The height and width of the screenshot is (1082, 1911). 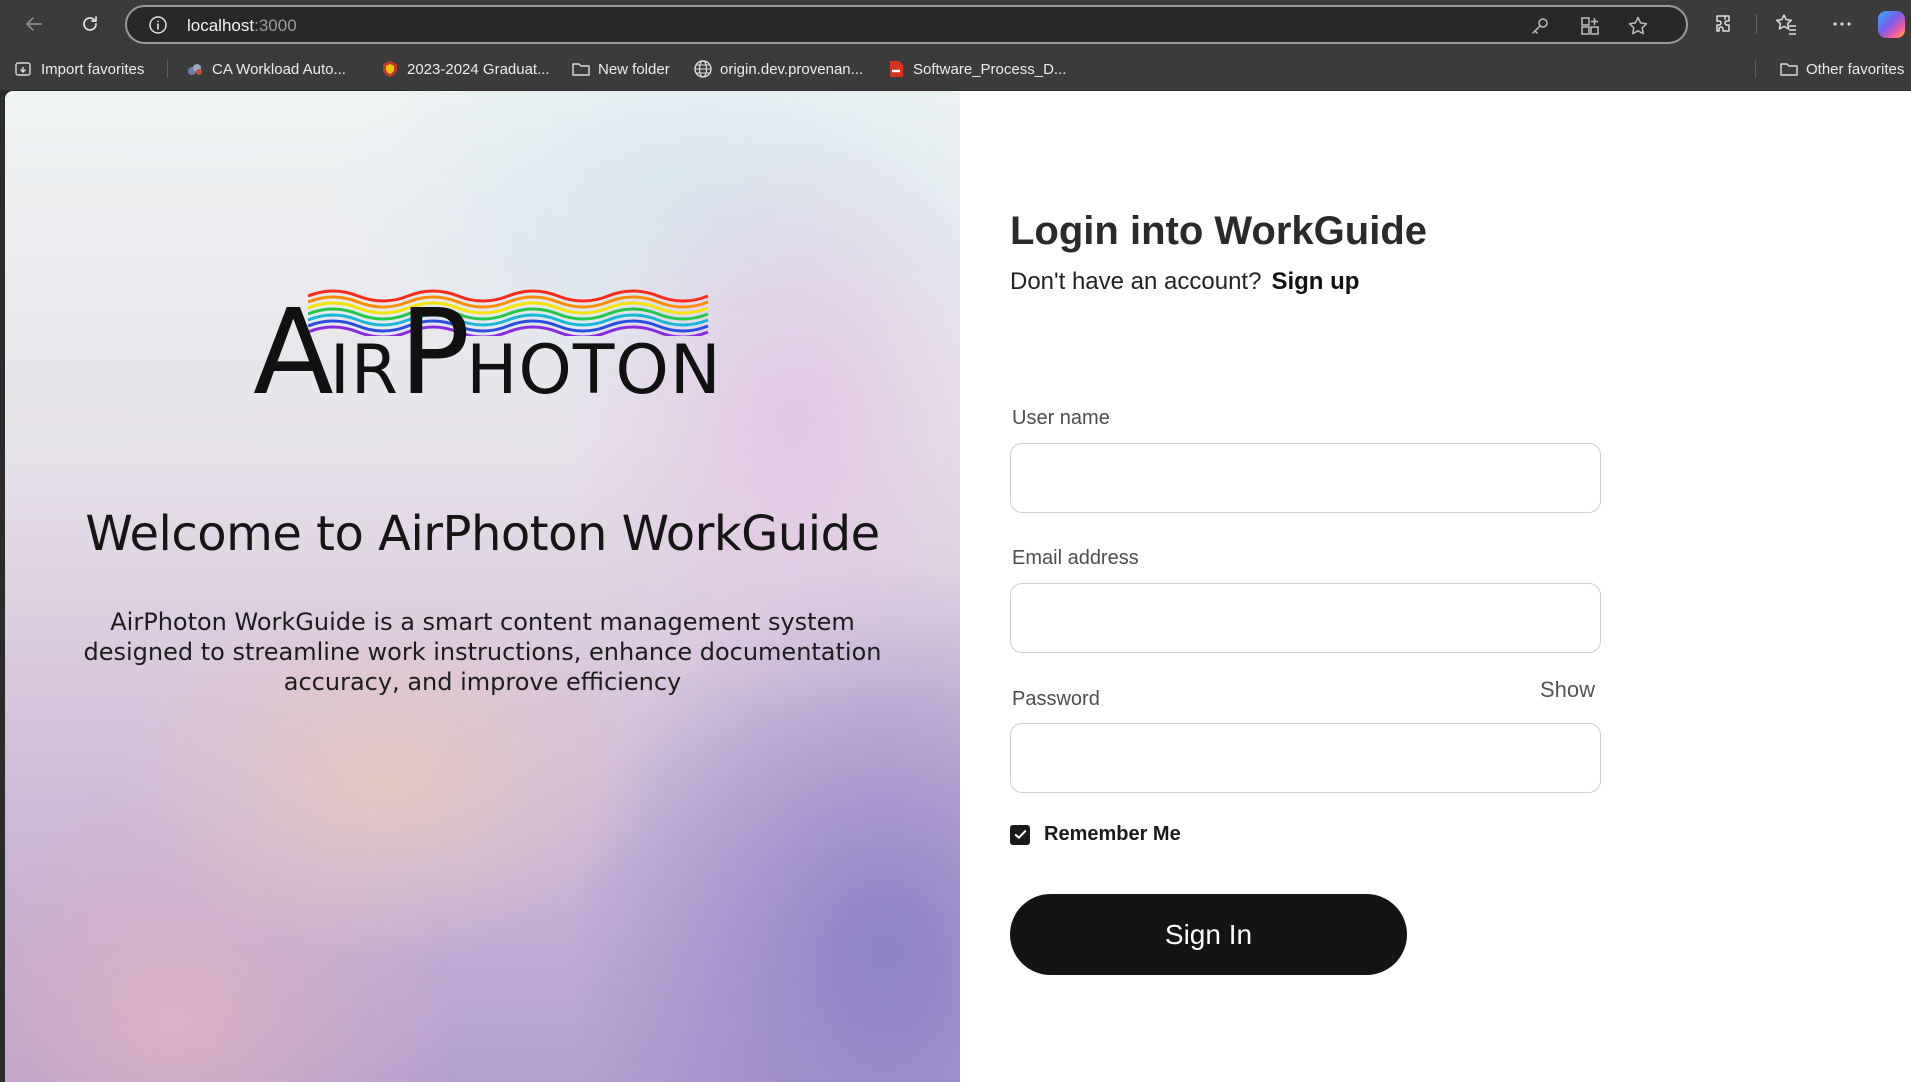 I want to click on arrow-left-icon, so click(x=34, y=24).